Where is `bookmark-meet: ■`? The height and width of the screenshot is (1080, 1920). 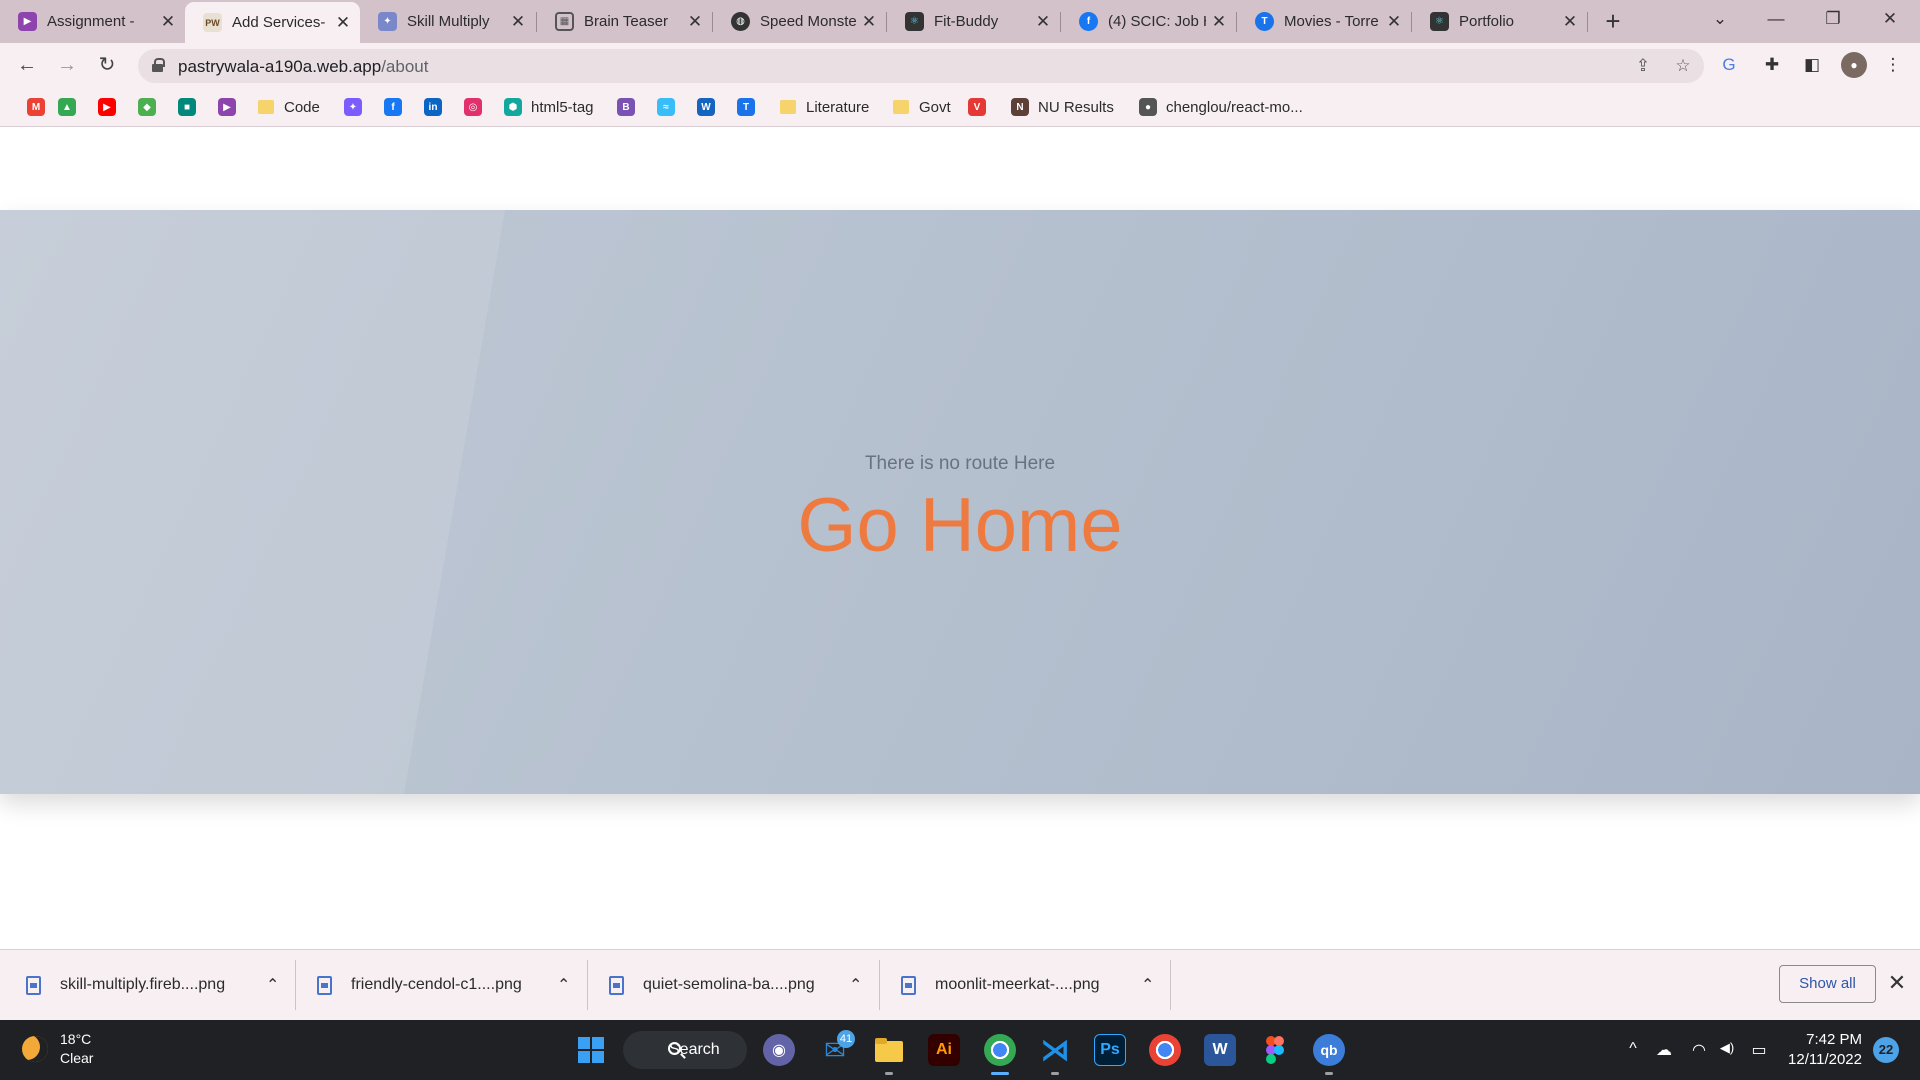
bookmark-meet: ■ is located at coordinates (191, 107).